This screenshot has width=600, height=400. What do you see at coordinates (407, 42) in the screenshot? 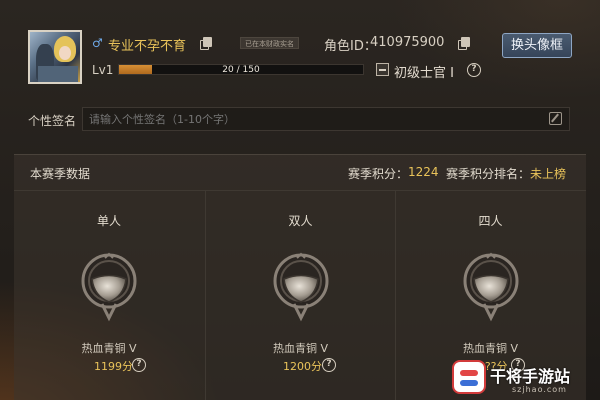
I see `role-id-value: 410975900` at bounding box center [407, 42].